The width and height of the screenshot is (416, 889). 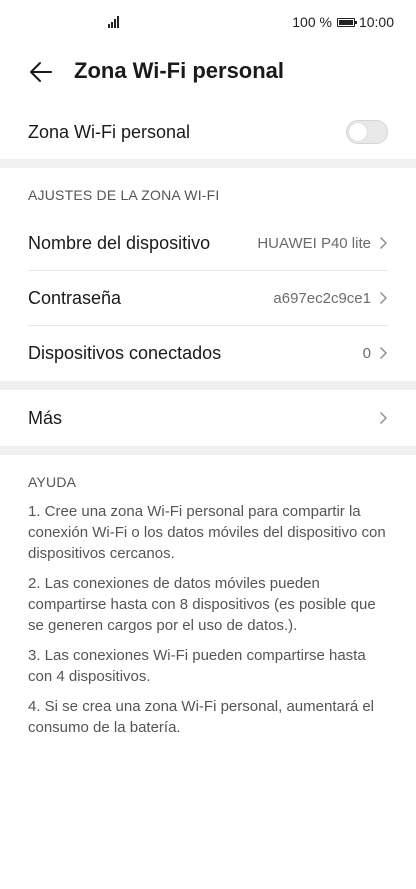 I want to click on device-name-row: Nombre del dispositivo HUAWEI P40 lite, so click(x=208, y=243).